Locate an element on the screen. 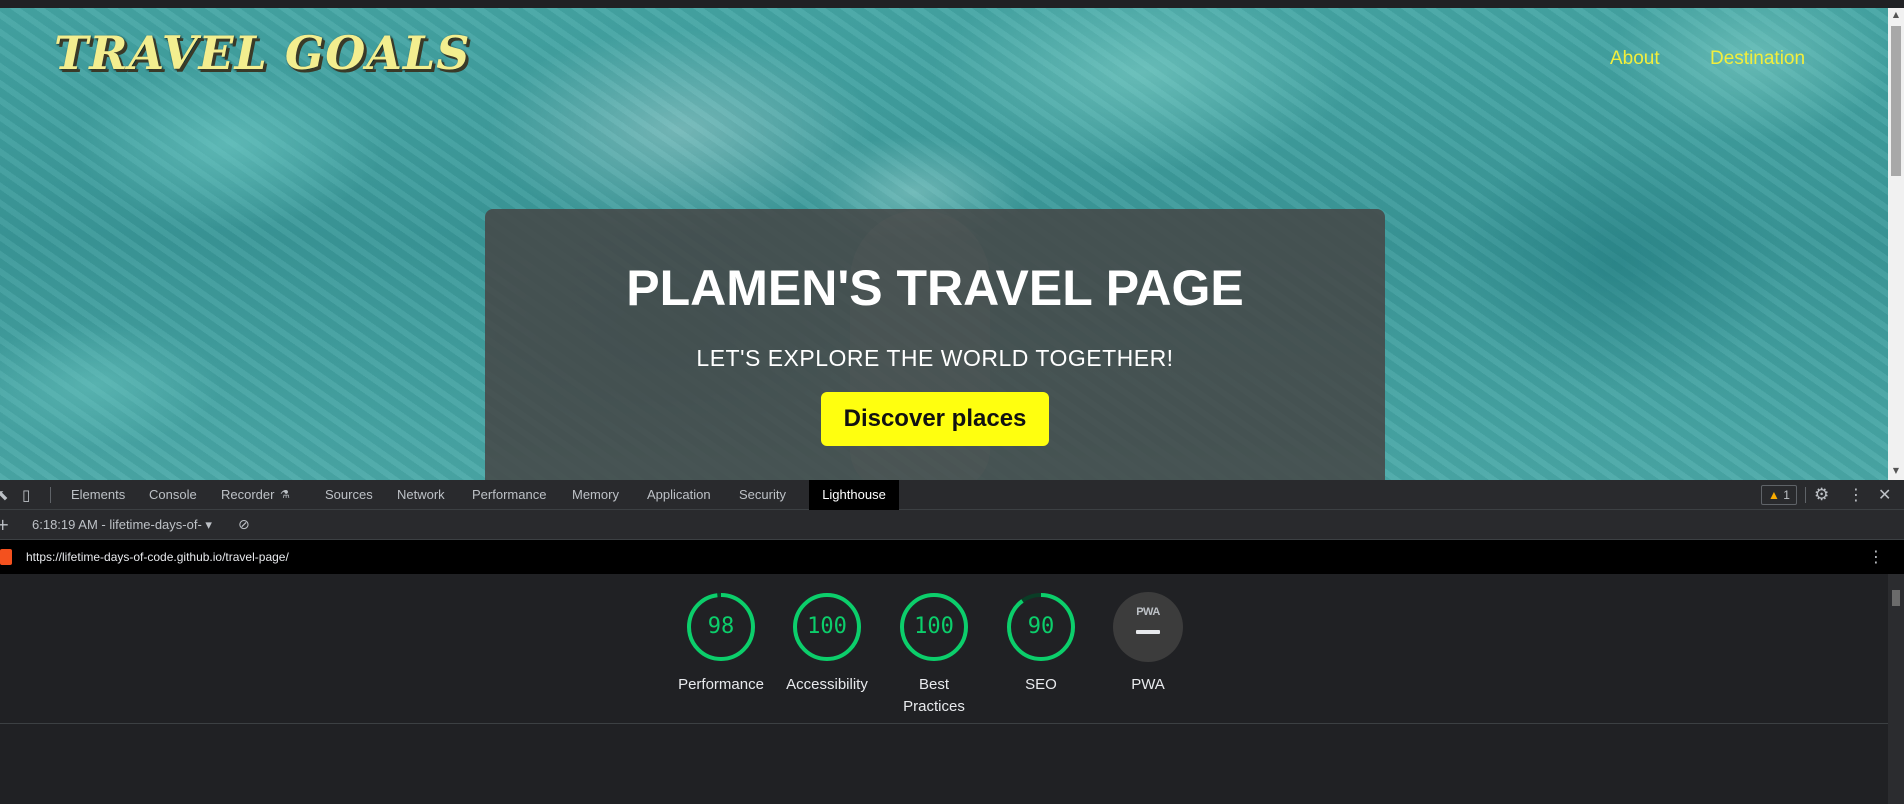  nav-about-link: About is located at coordinates (1635, 59).